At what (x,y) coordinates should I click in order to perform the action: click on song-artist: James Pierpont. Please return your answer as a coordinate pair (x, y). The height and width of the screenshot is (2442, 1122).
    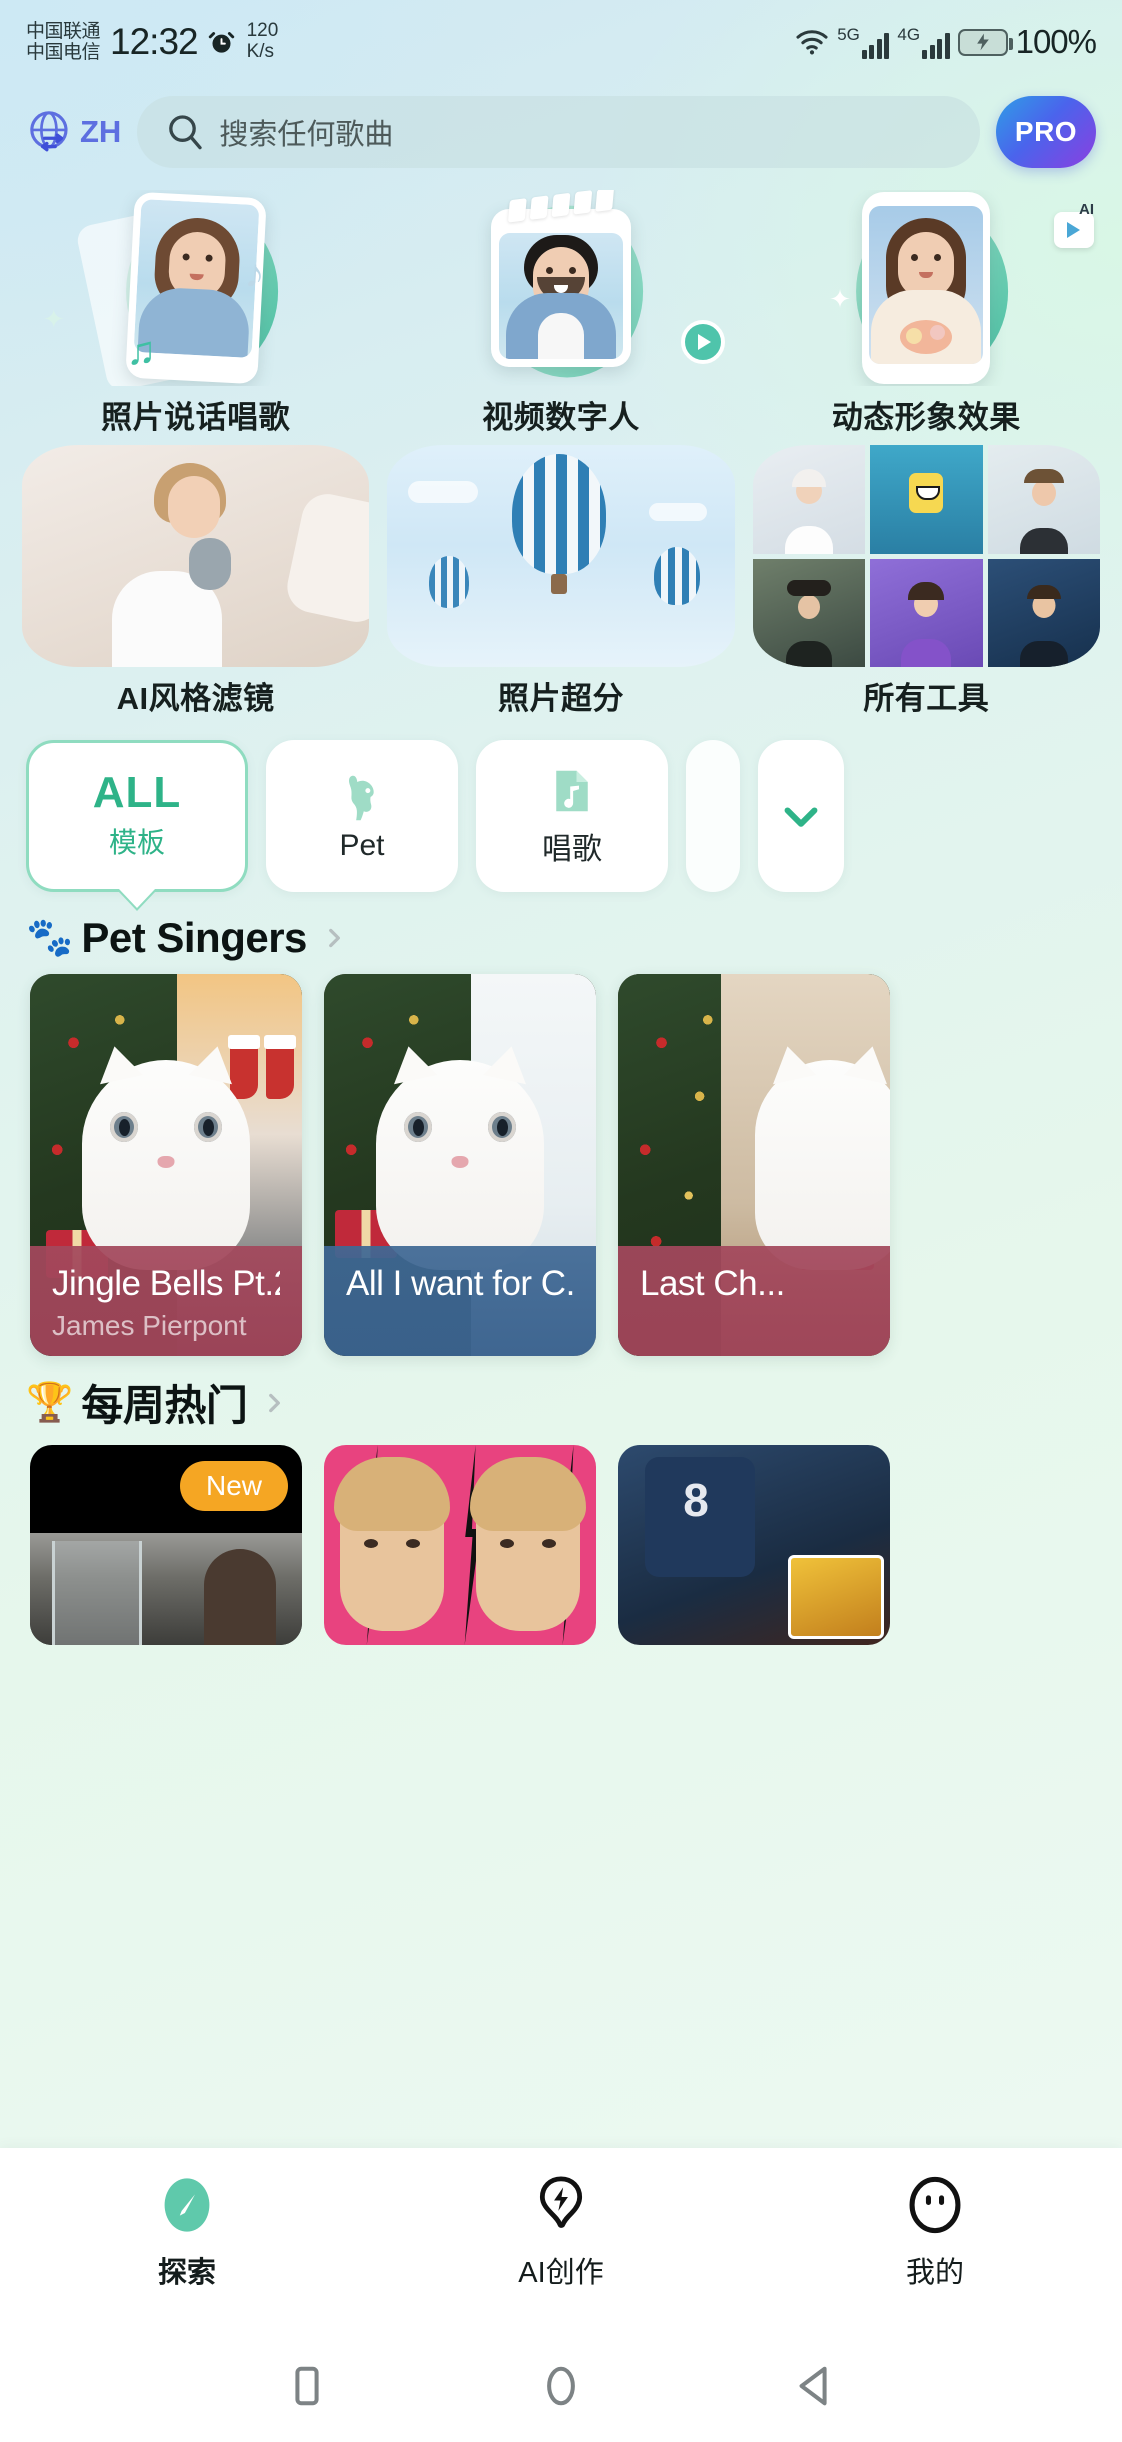
    Looking at the image, I should click on (149, 1325).